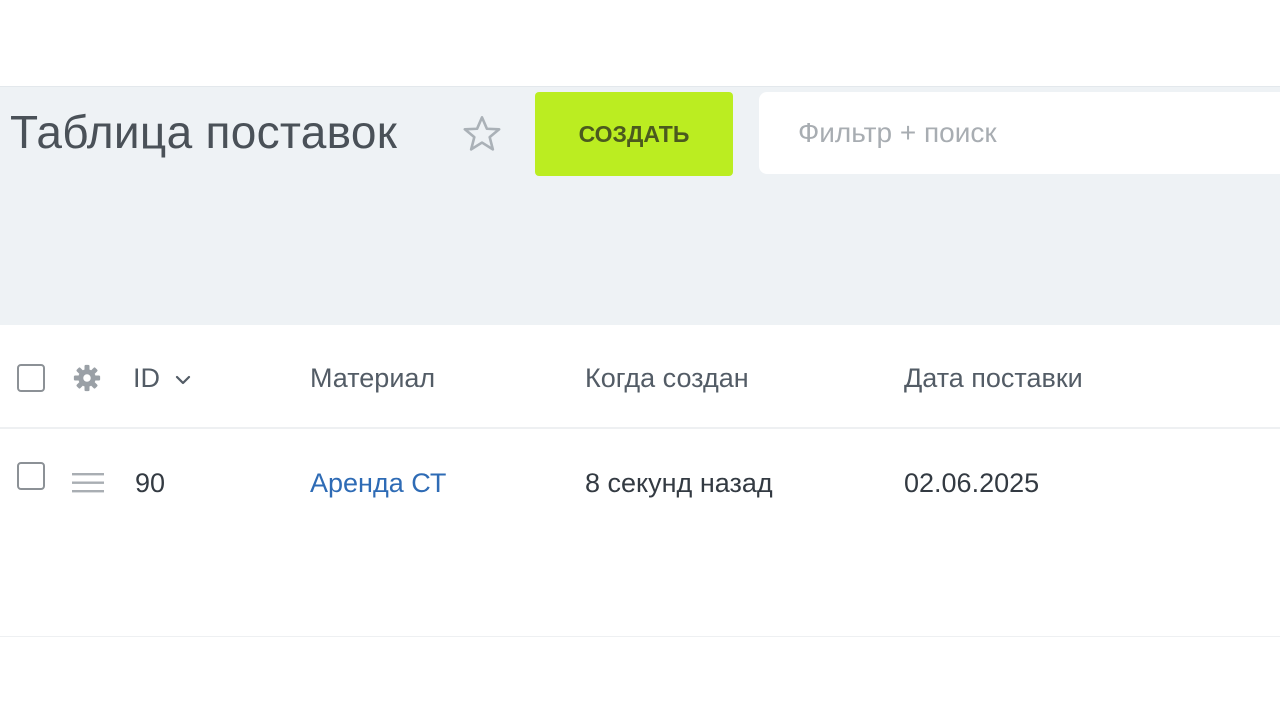  I want to click on menu-icon, so click(88, 483).